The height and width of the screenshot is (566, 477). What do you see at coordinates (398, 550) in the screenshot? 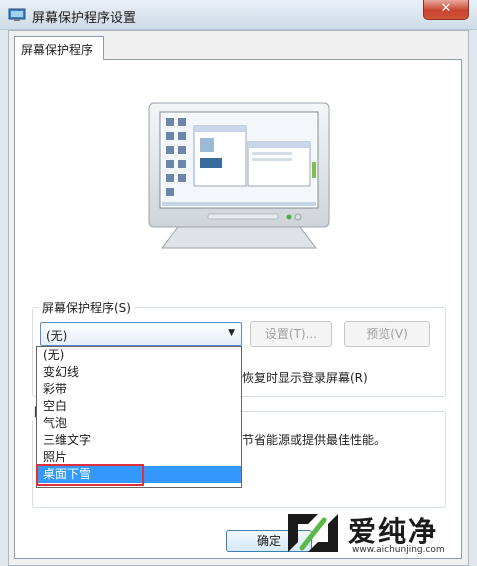
I see `watermark-url: www.aichunjing.com` at bounding box center [398, 550].